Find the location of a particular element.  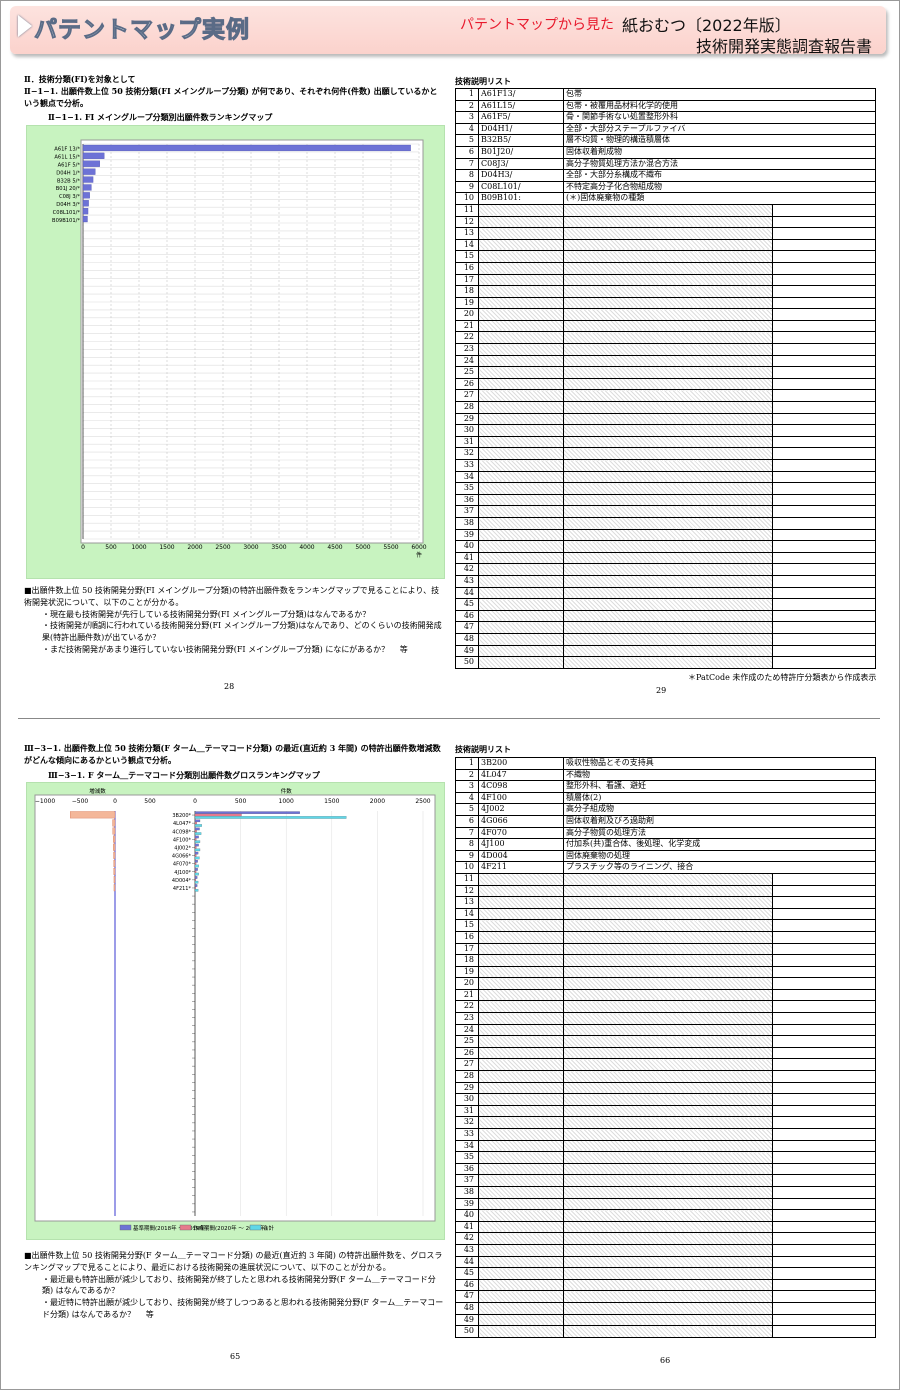

table-row: 13 is located at coordinates (665, 233).